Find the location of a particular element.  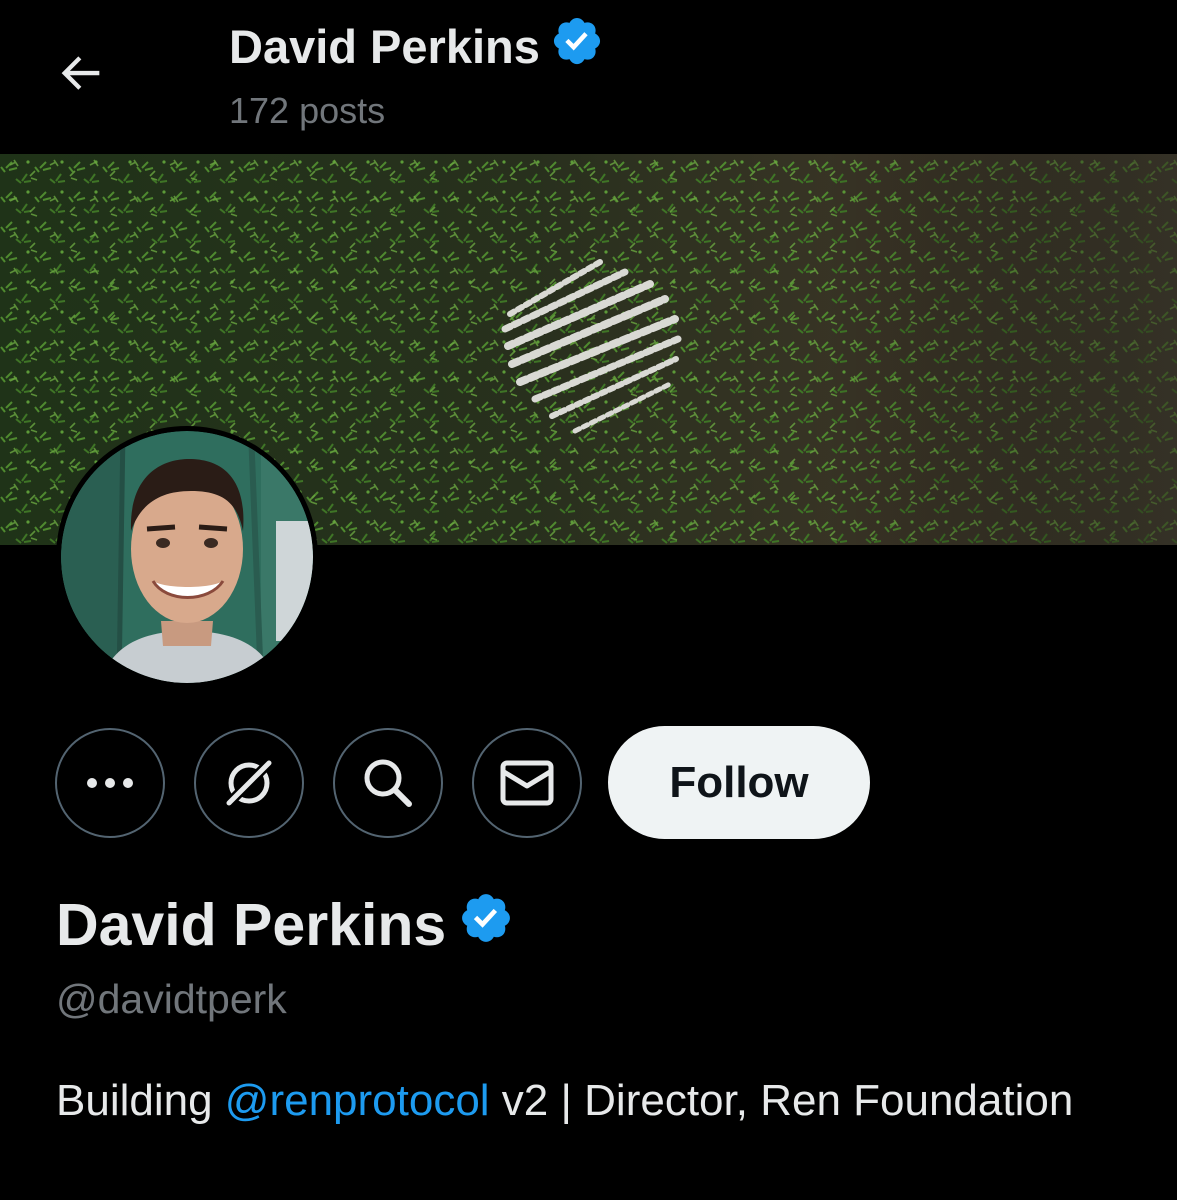

grok-button is located at coordinates (249, 782).